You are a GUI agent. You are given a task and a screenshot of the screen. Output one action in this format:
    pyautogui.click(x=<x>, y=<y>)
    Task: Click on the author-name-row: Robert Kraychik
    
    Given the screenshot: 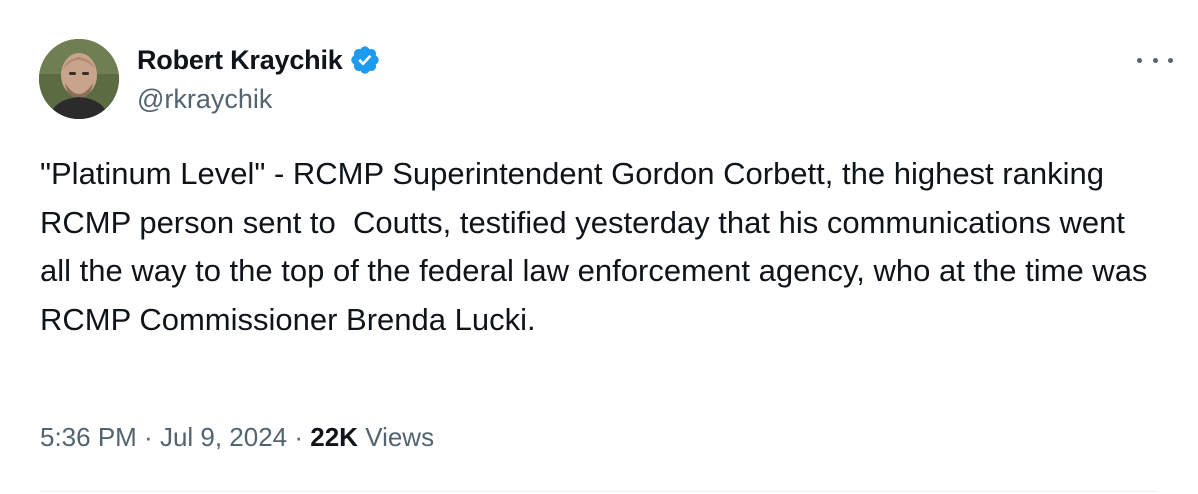 What is the action you would take?
    pyautogui.click(x=259, y=60)
    